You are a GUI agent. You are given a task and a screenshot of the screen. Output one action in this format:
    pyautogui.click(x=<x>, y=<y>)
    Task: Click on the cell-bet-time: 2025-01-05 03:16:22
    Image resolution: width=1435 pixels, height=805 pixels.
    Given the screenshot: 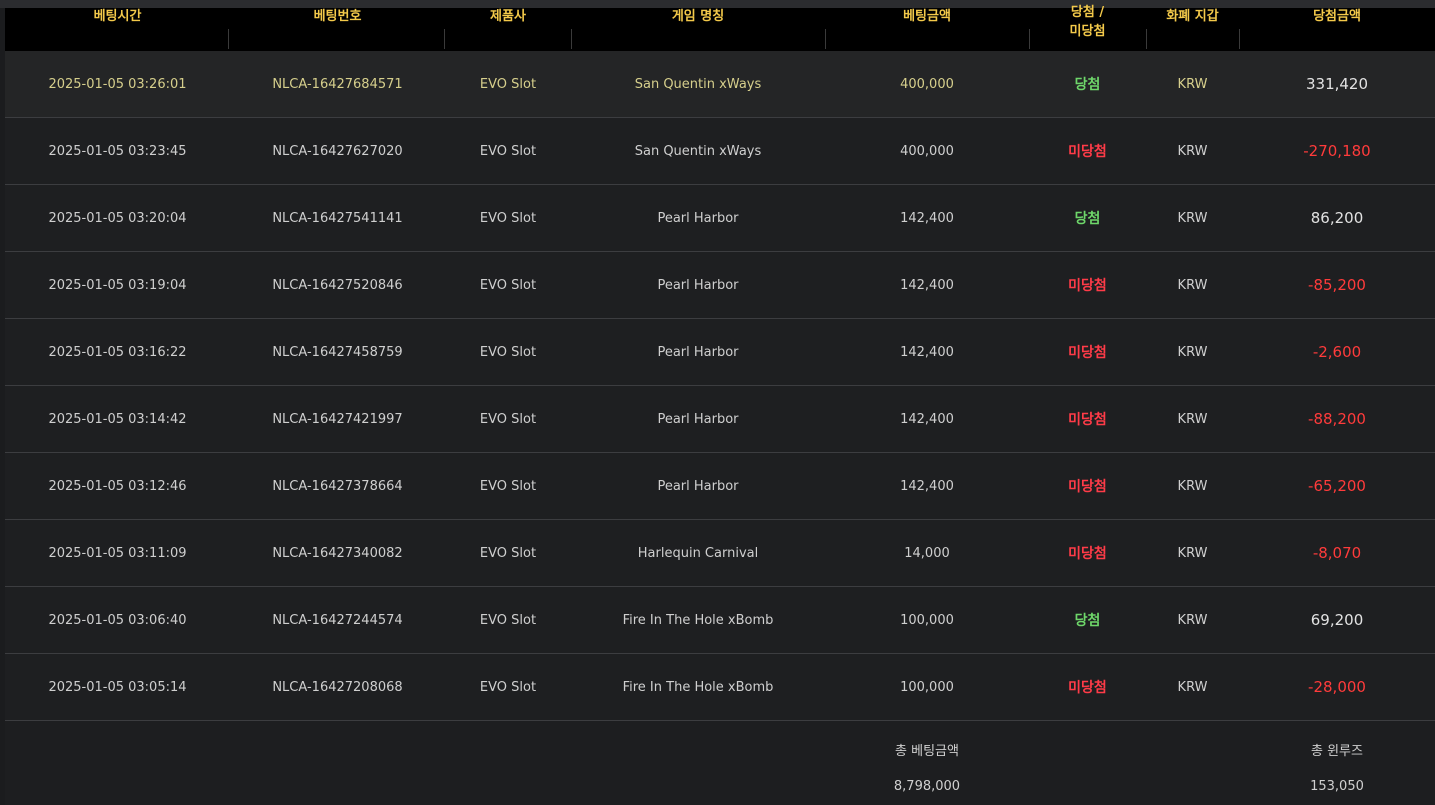 What is the action you would take?
    pyautogui.click(x=117, y=352)
    